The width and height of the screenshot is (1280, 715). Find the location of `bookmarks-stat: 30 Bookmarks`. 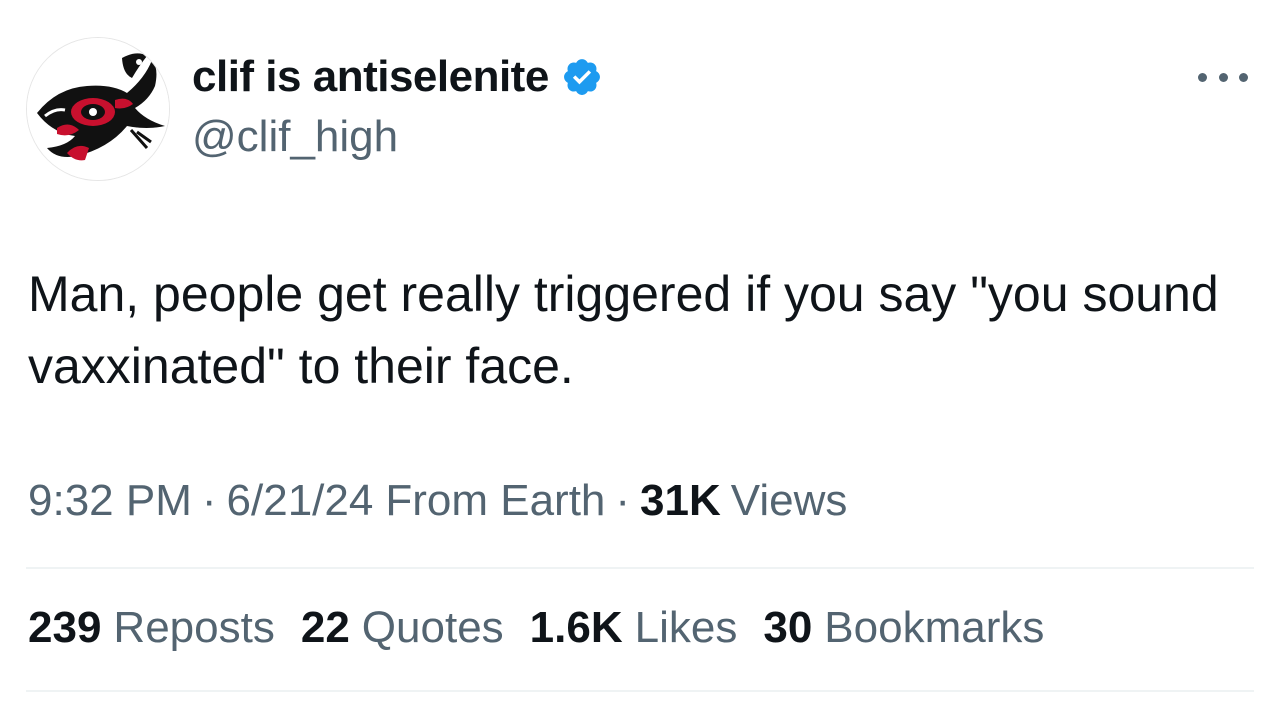

bookmarks-stat: 30 Bookmarks is located at coordinates (903, 628).